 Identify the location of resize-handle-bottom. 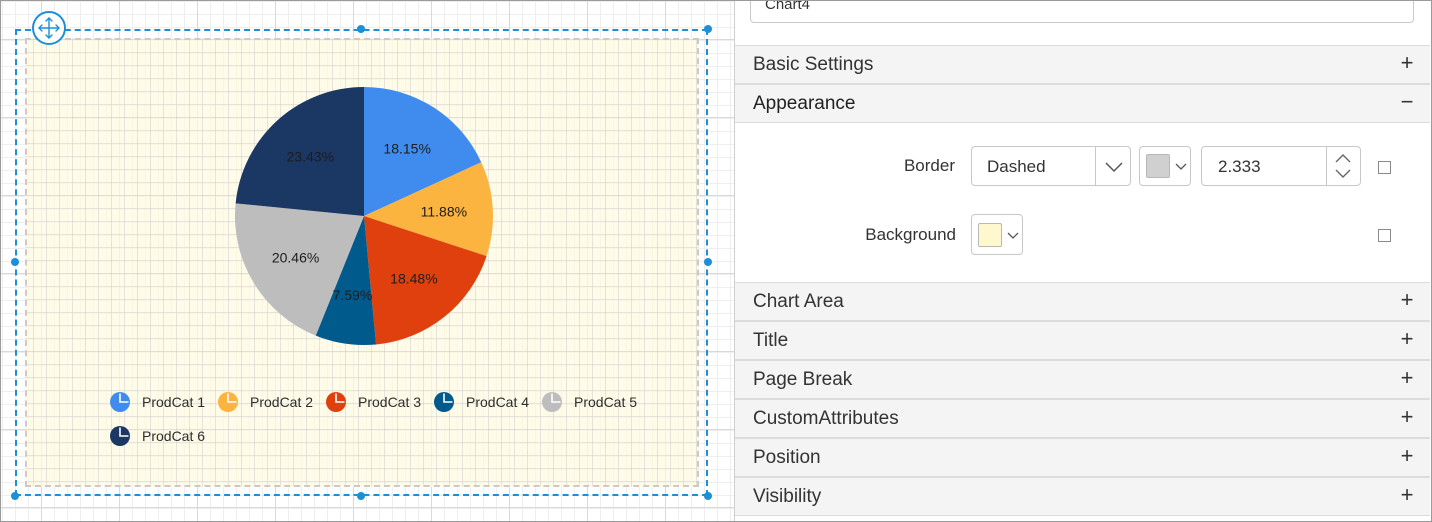
(361, 496).